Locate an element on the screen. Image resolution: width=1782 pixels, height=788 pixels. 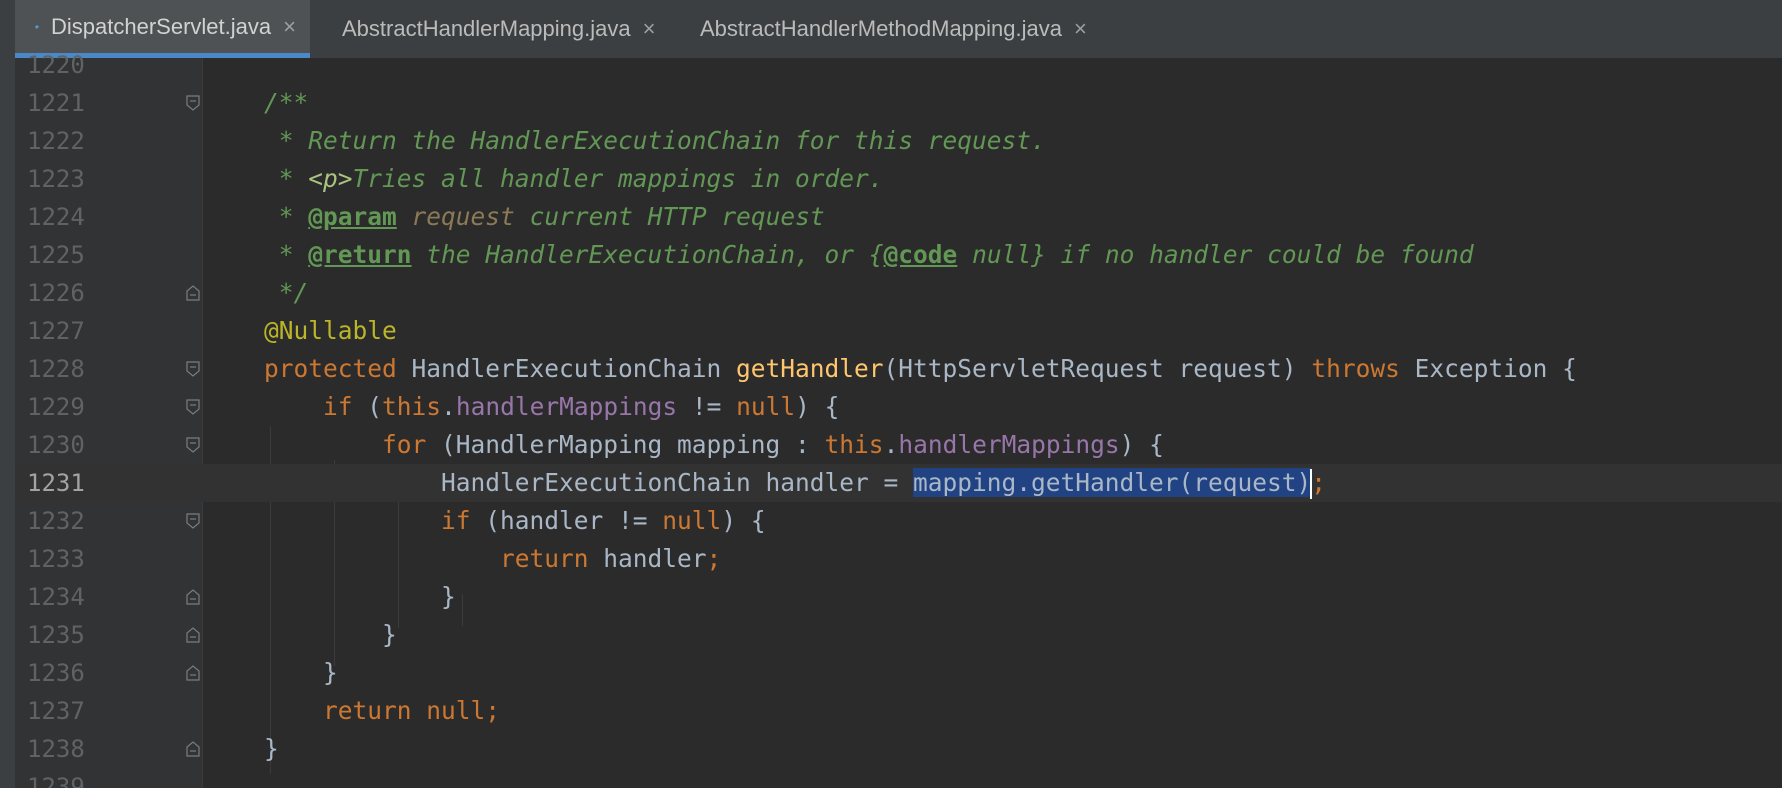
code-token: getHandler is located at coordinates (810, 368).